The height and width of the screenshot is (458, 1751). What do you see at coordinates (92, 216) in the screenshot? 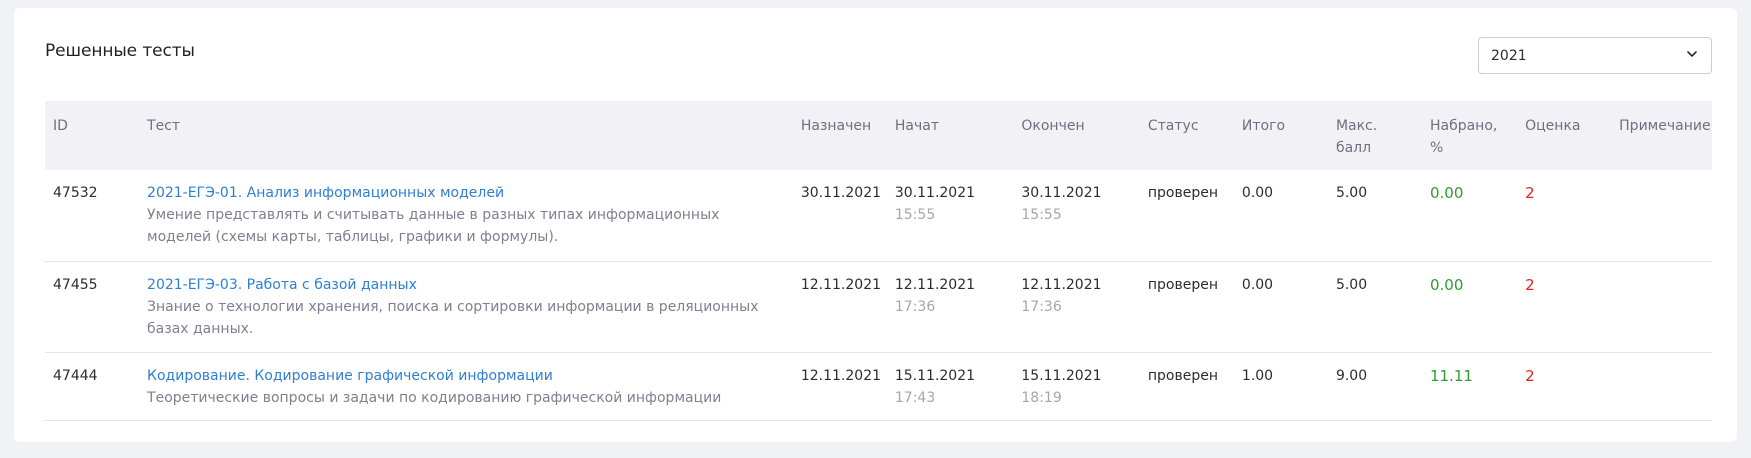
I see `cell-id: 47532` at bounding box center [92, 216].